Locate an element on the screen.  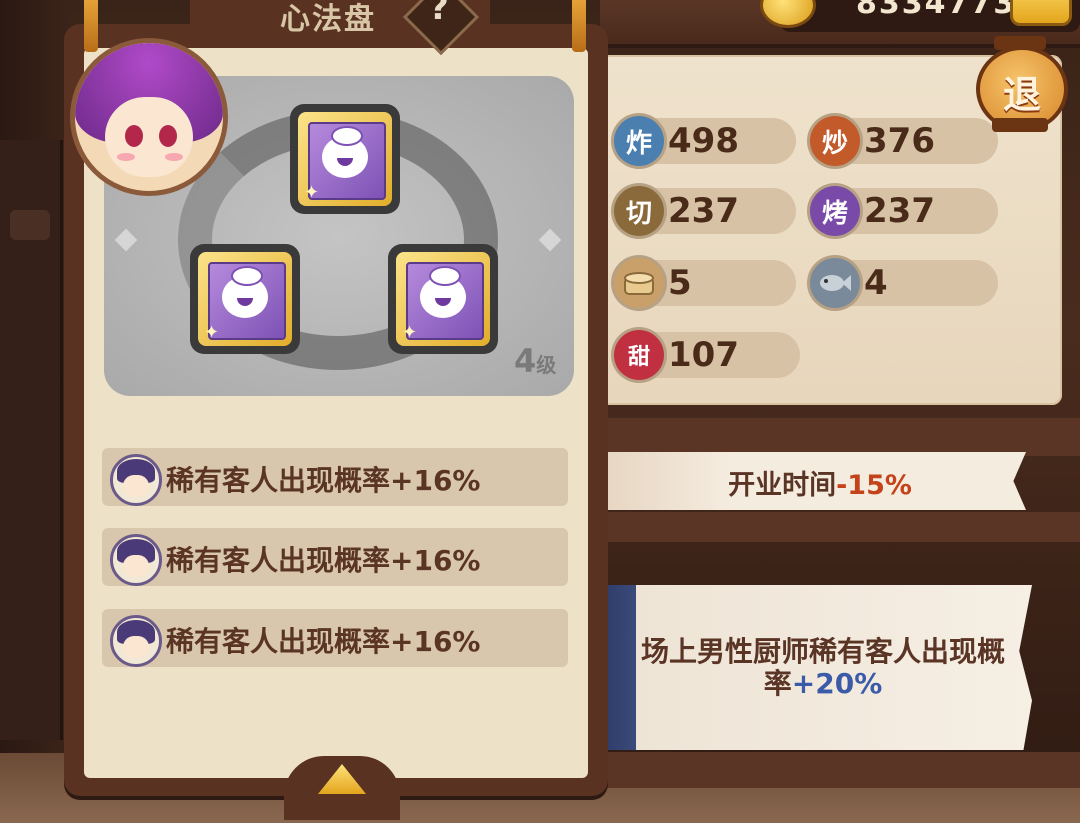
exit-label: 退 is located at coordinates (1021, 95).